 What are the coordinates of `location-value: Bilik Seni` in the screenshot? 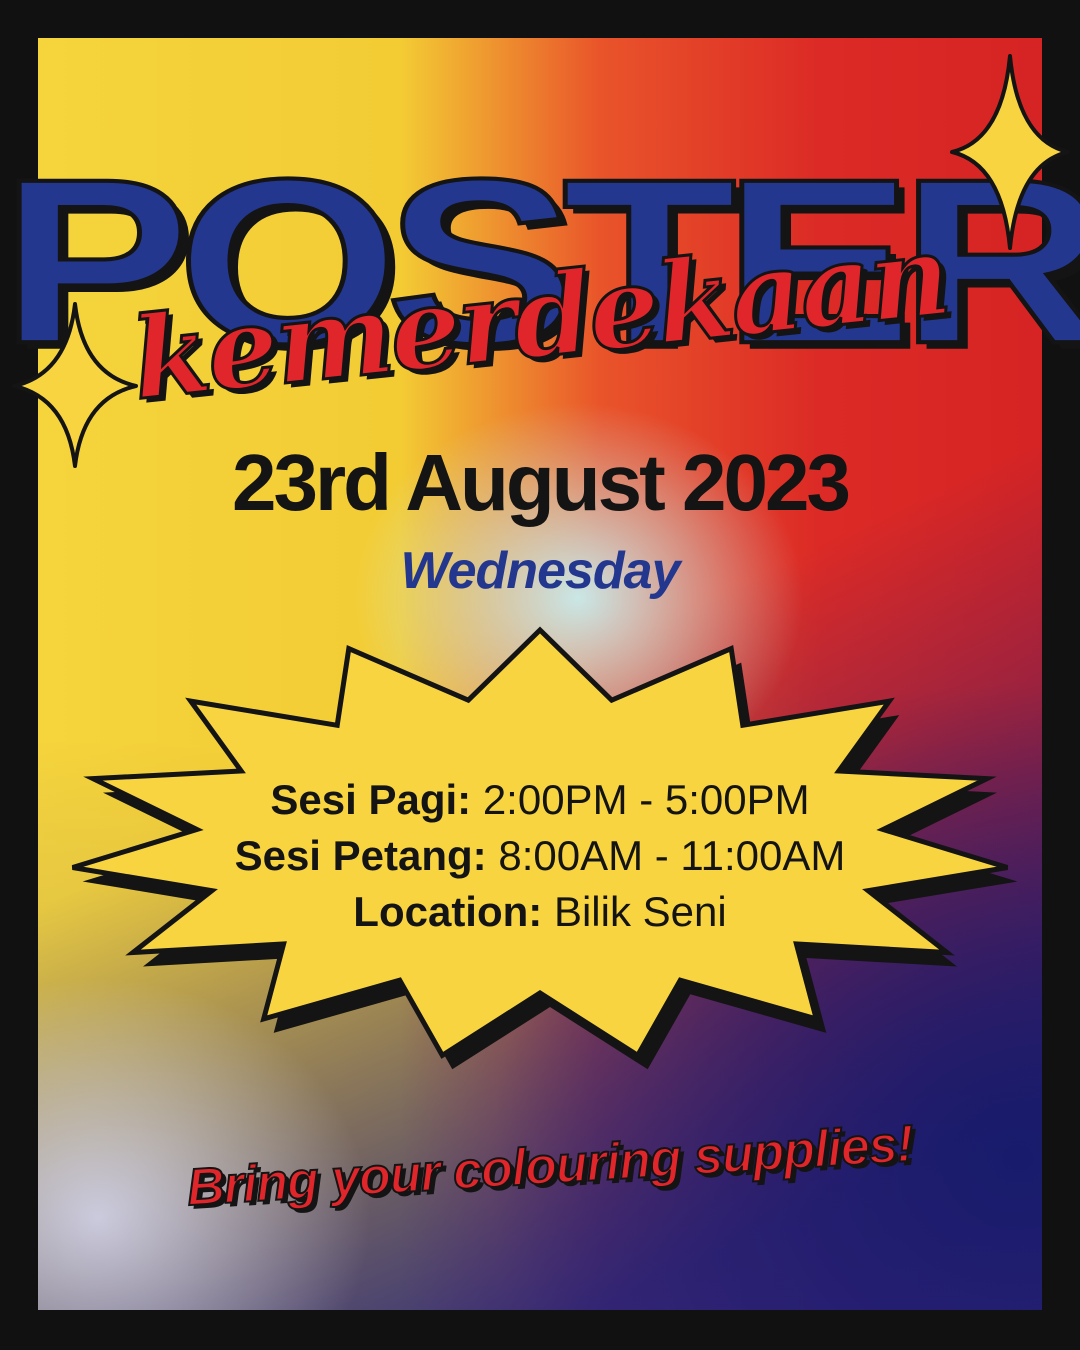 It's located at (640, 911).